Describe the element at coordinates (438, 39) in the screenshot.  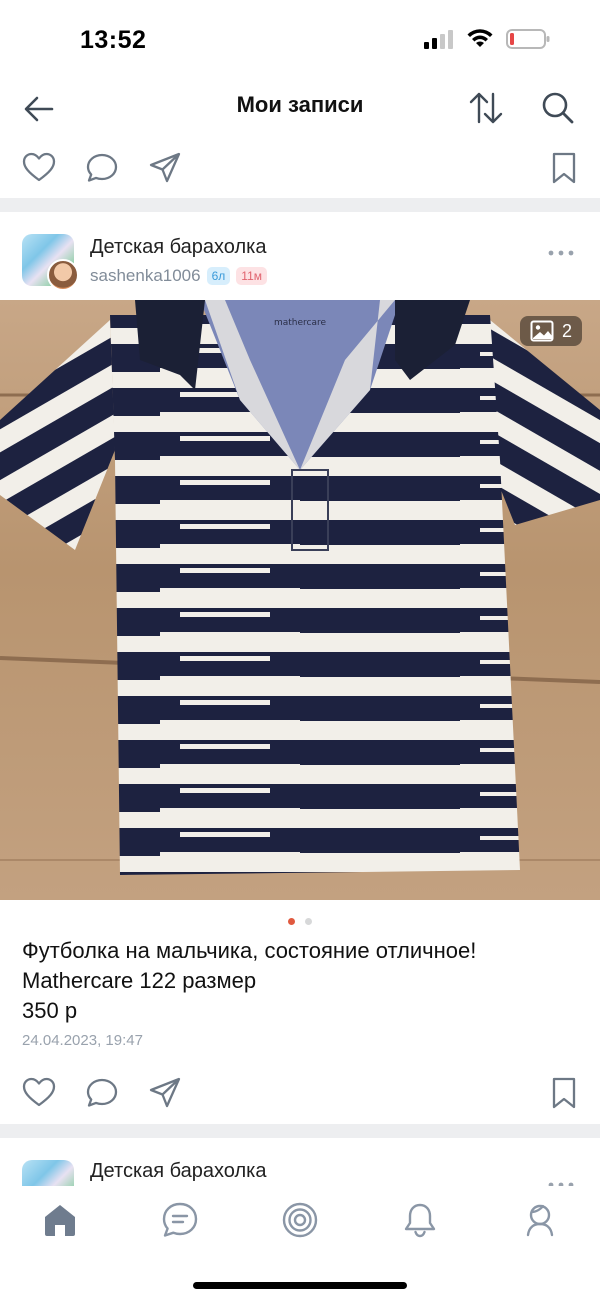
I see `signal-icon` at that location.